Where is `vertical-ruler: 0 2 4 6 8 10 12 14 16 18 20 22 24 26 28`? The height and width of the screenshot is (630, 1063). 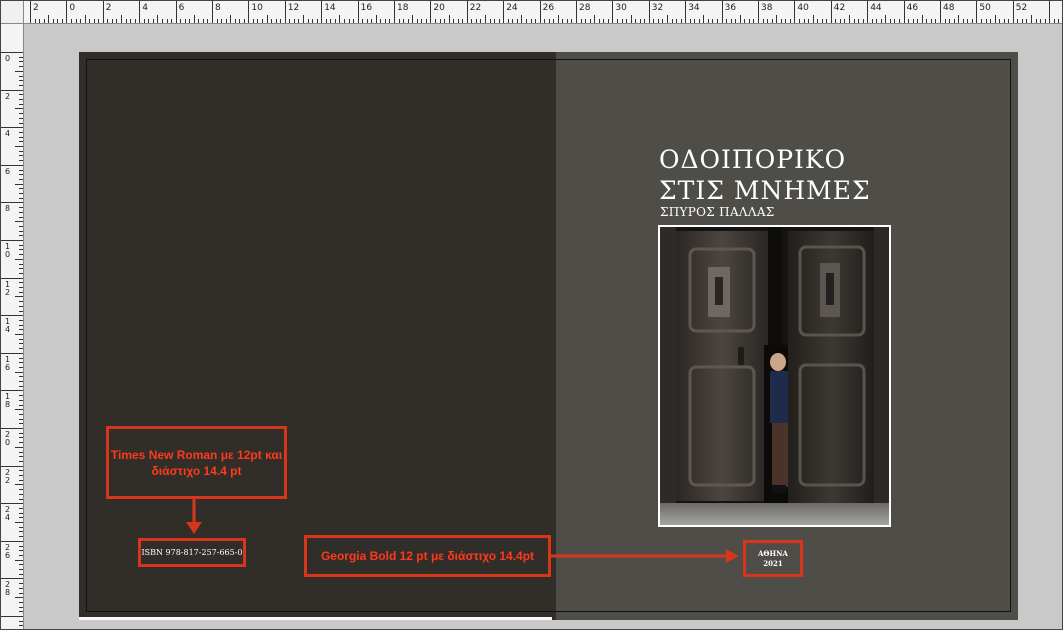 vertical-ruler: 0 2 4 6 8 10 12 14 16 18 20 22 24 26 28 is located at coordinates (12, 326).